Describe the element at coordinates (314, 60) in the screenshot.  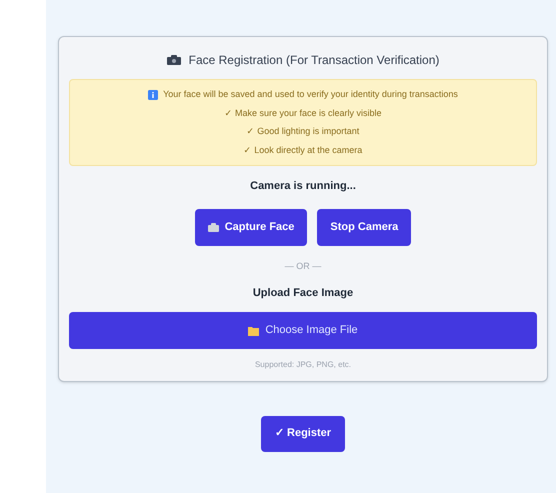
I see `card-title: Face Registration (For Transaction Verification)` at that location.